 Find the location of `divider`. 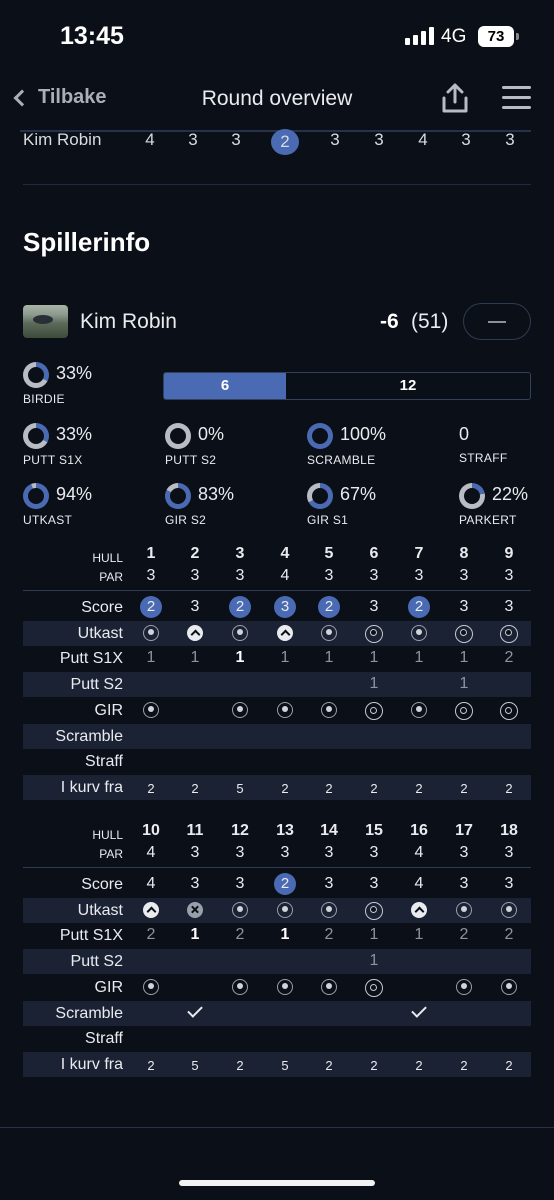

divider is located at coordinates (277, 590).